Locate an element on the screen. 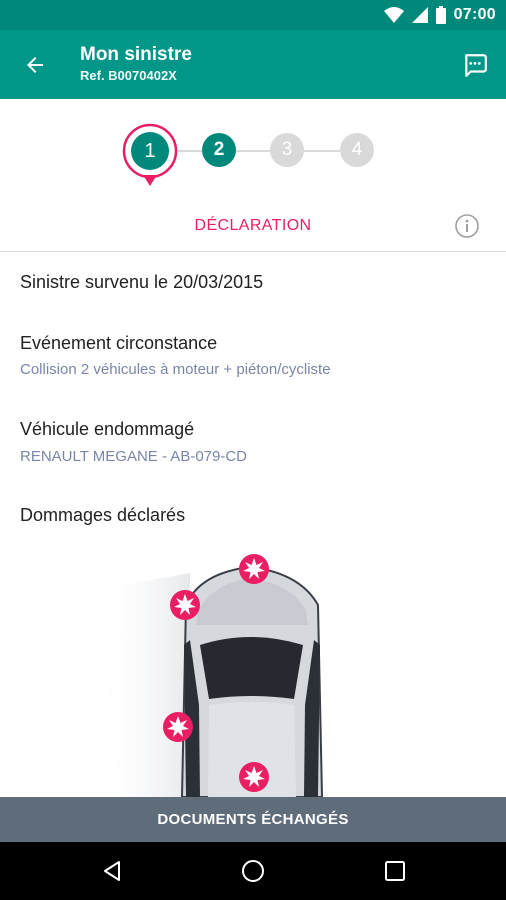  event-label: Evénement circonstance is located at coordinates (119, 343).